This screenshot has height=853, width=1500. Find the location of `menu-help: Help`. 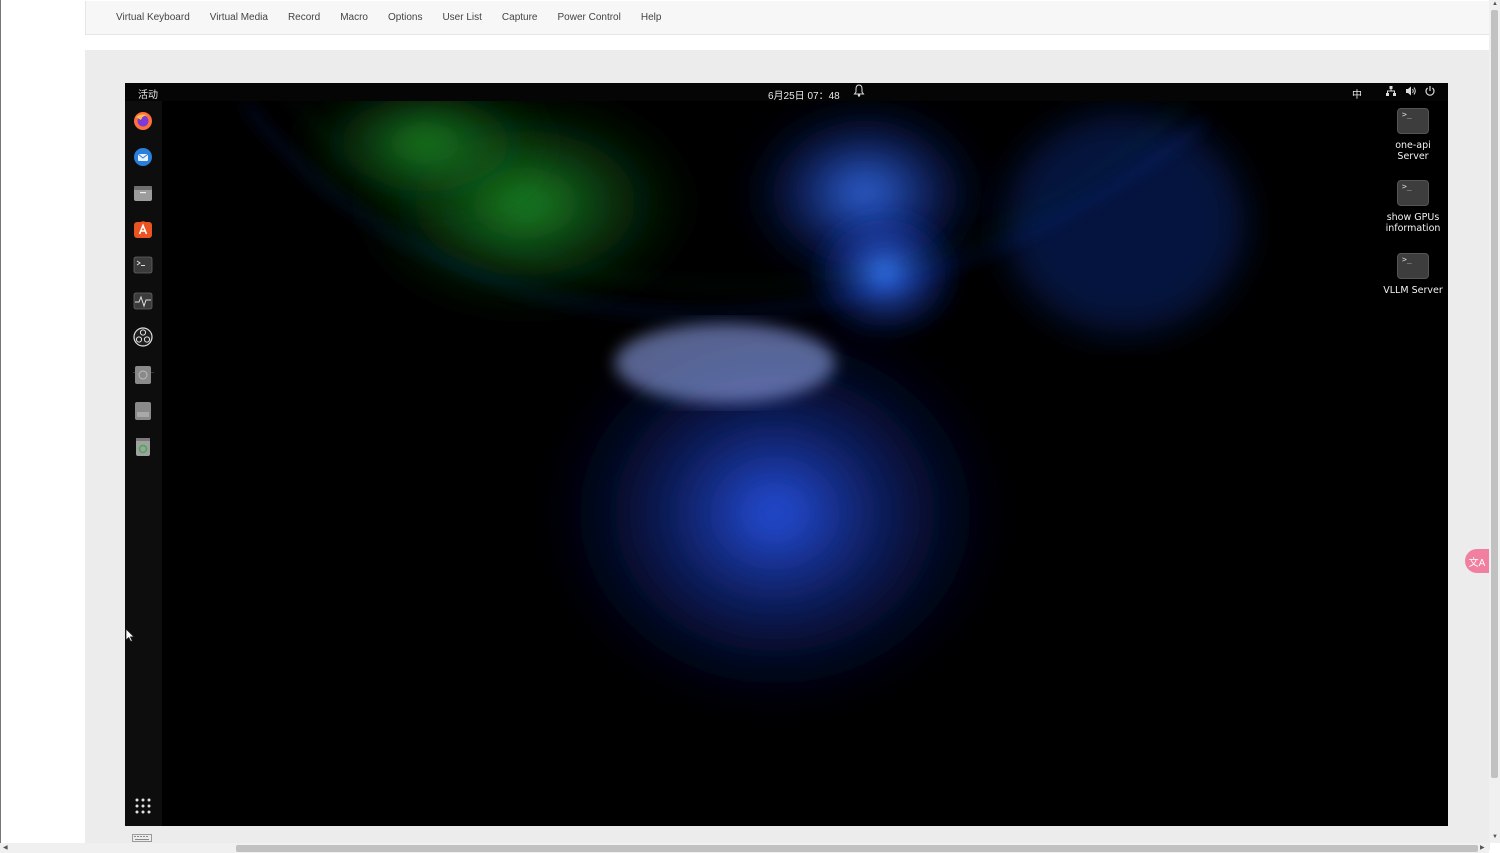

menu-help: Help is located at coordinates (651, 17).